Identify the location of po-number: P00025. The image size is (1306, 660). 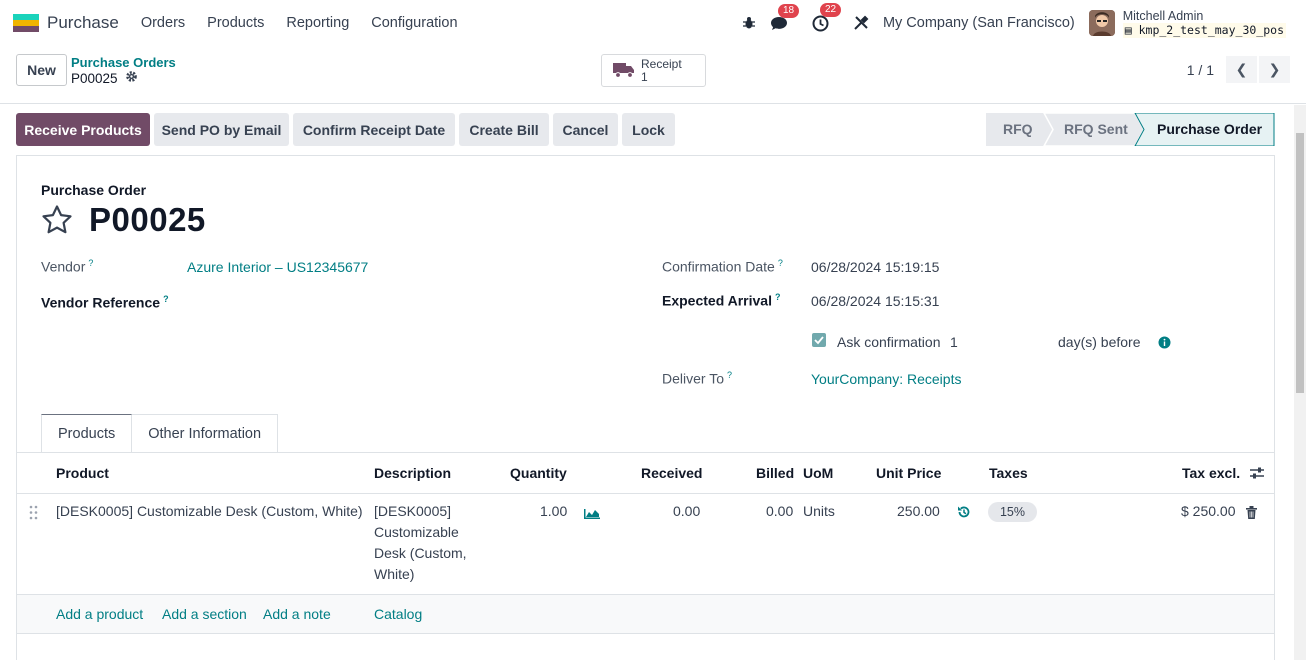
(147, 219).